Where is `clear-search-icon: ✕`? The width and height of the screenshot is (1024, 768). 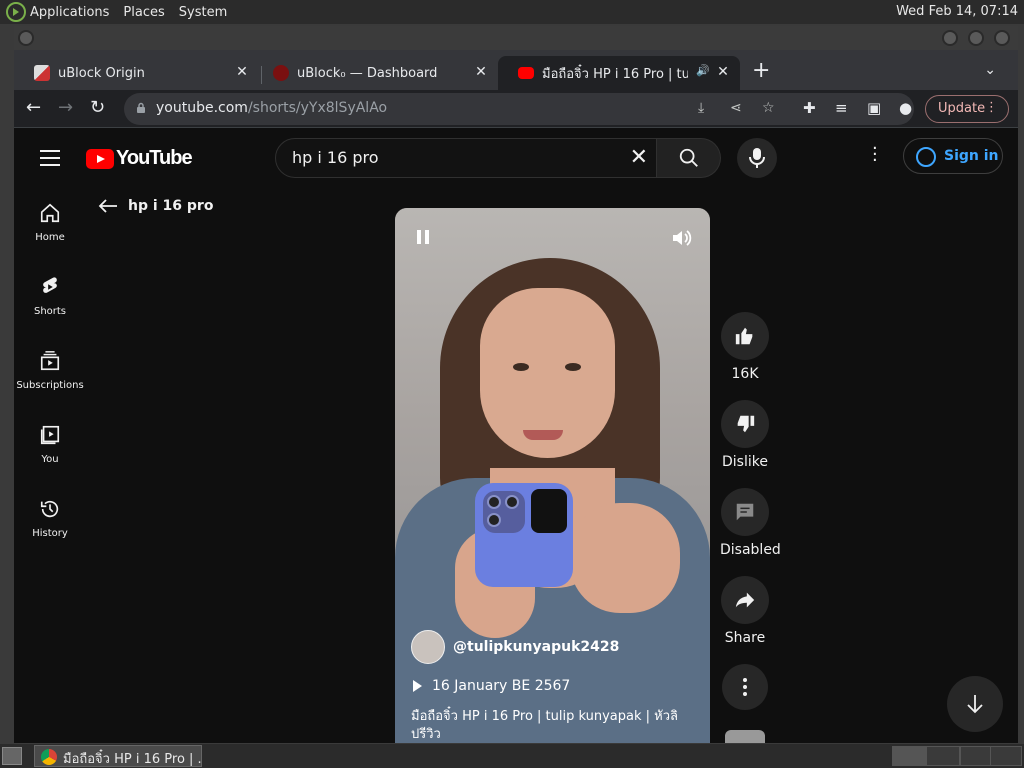 clear-search-icon: ✕ is located at coordinates (639, 157).